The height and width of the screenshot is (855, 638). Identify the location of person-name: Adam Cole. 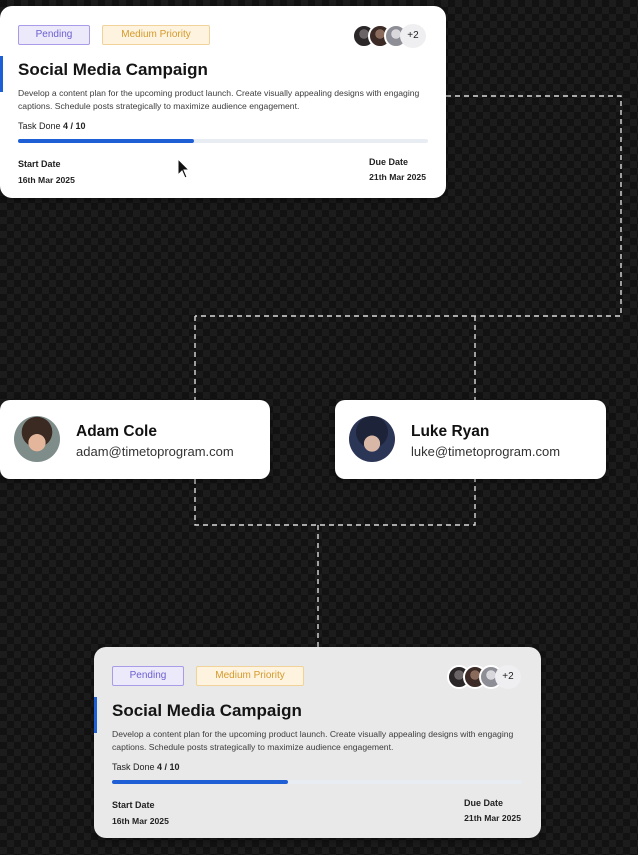
(116, 431).